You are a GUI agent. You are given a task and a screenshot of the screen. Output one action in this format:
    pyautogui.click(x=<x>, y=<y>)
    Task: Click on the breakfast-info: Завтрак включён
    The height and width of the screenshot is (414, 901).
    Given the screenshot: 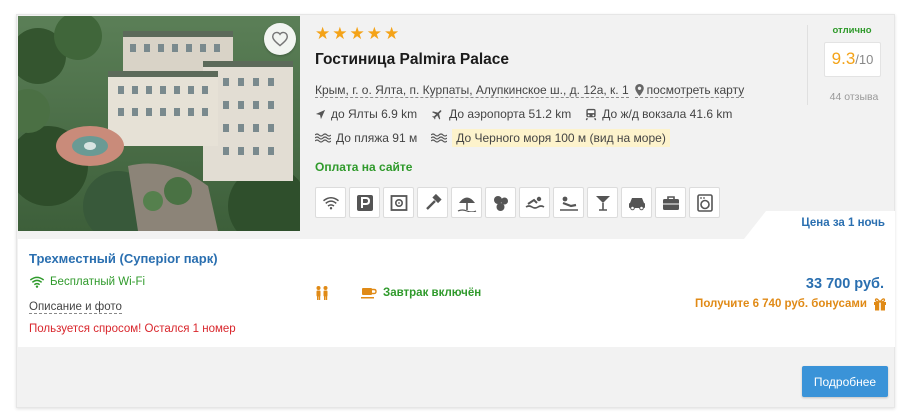 What is the action you would take?
    pyautogui.click(x=421, y=293)
    